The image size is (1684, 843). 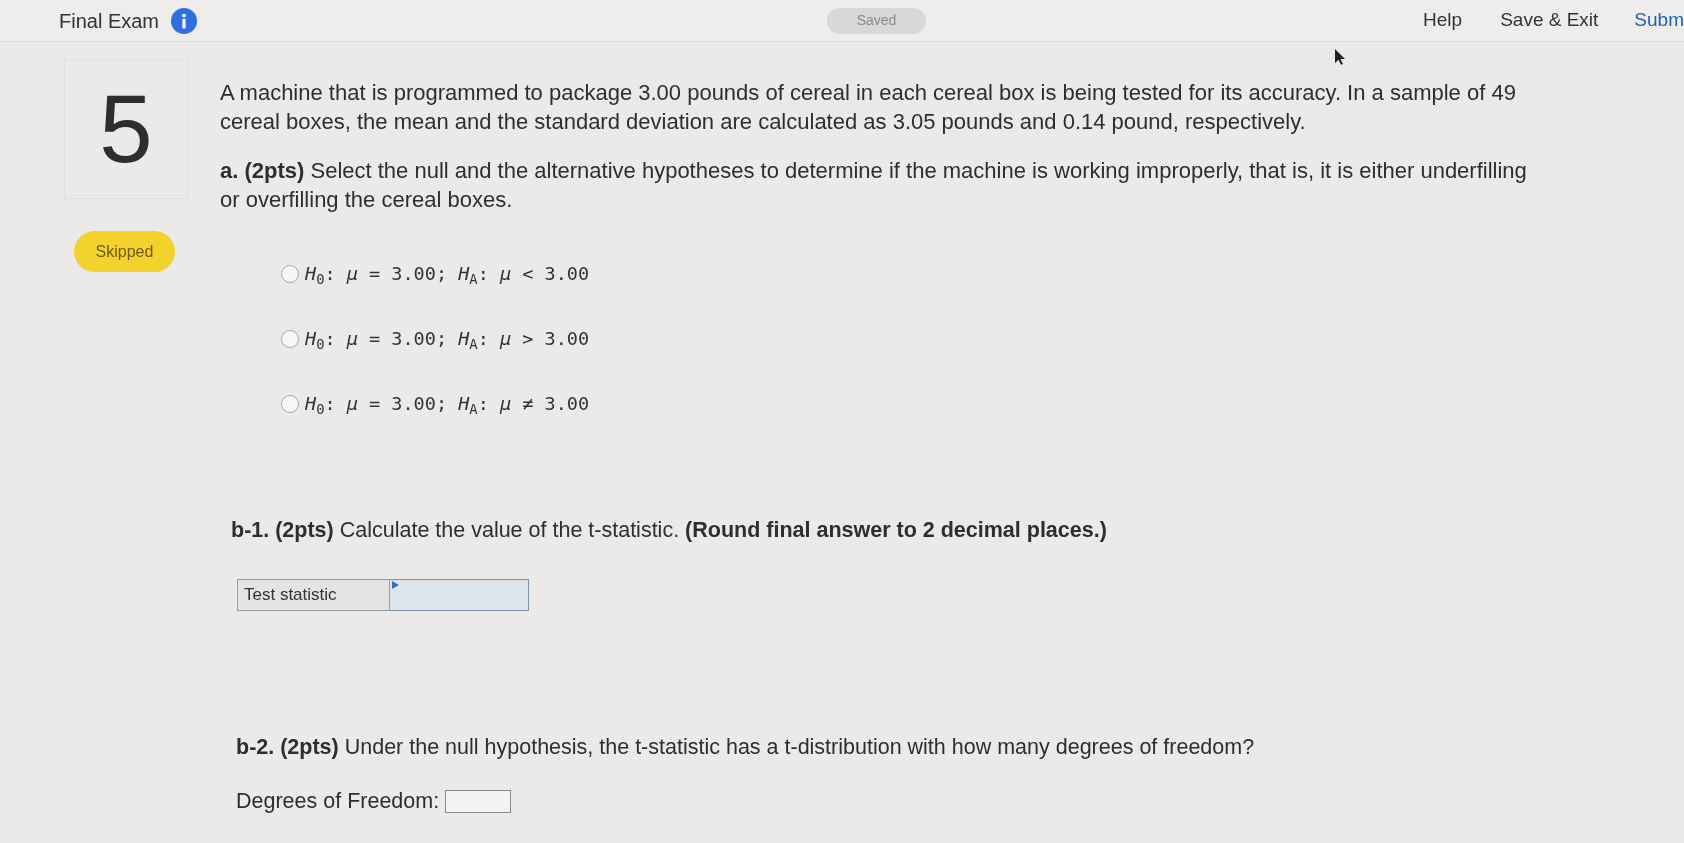 What do you see at coordinates (1443, 20) in the screenshot?
I see `help-link: Help` at bounding box center [1443, 20].